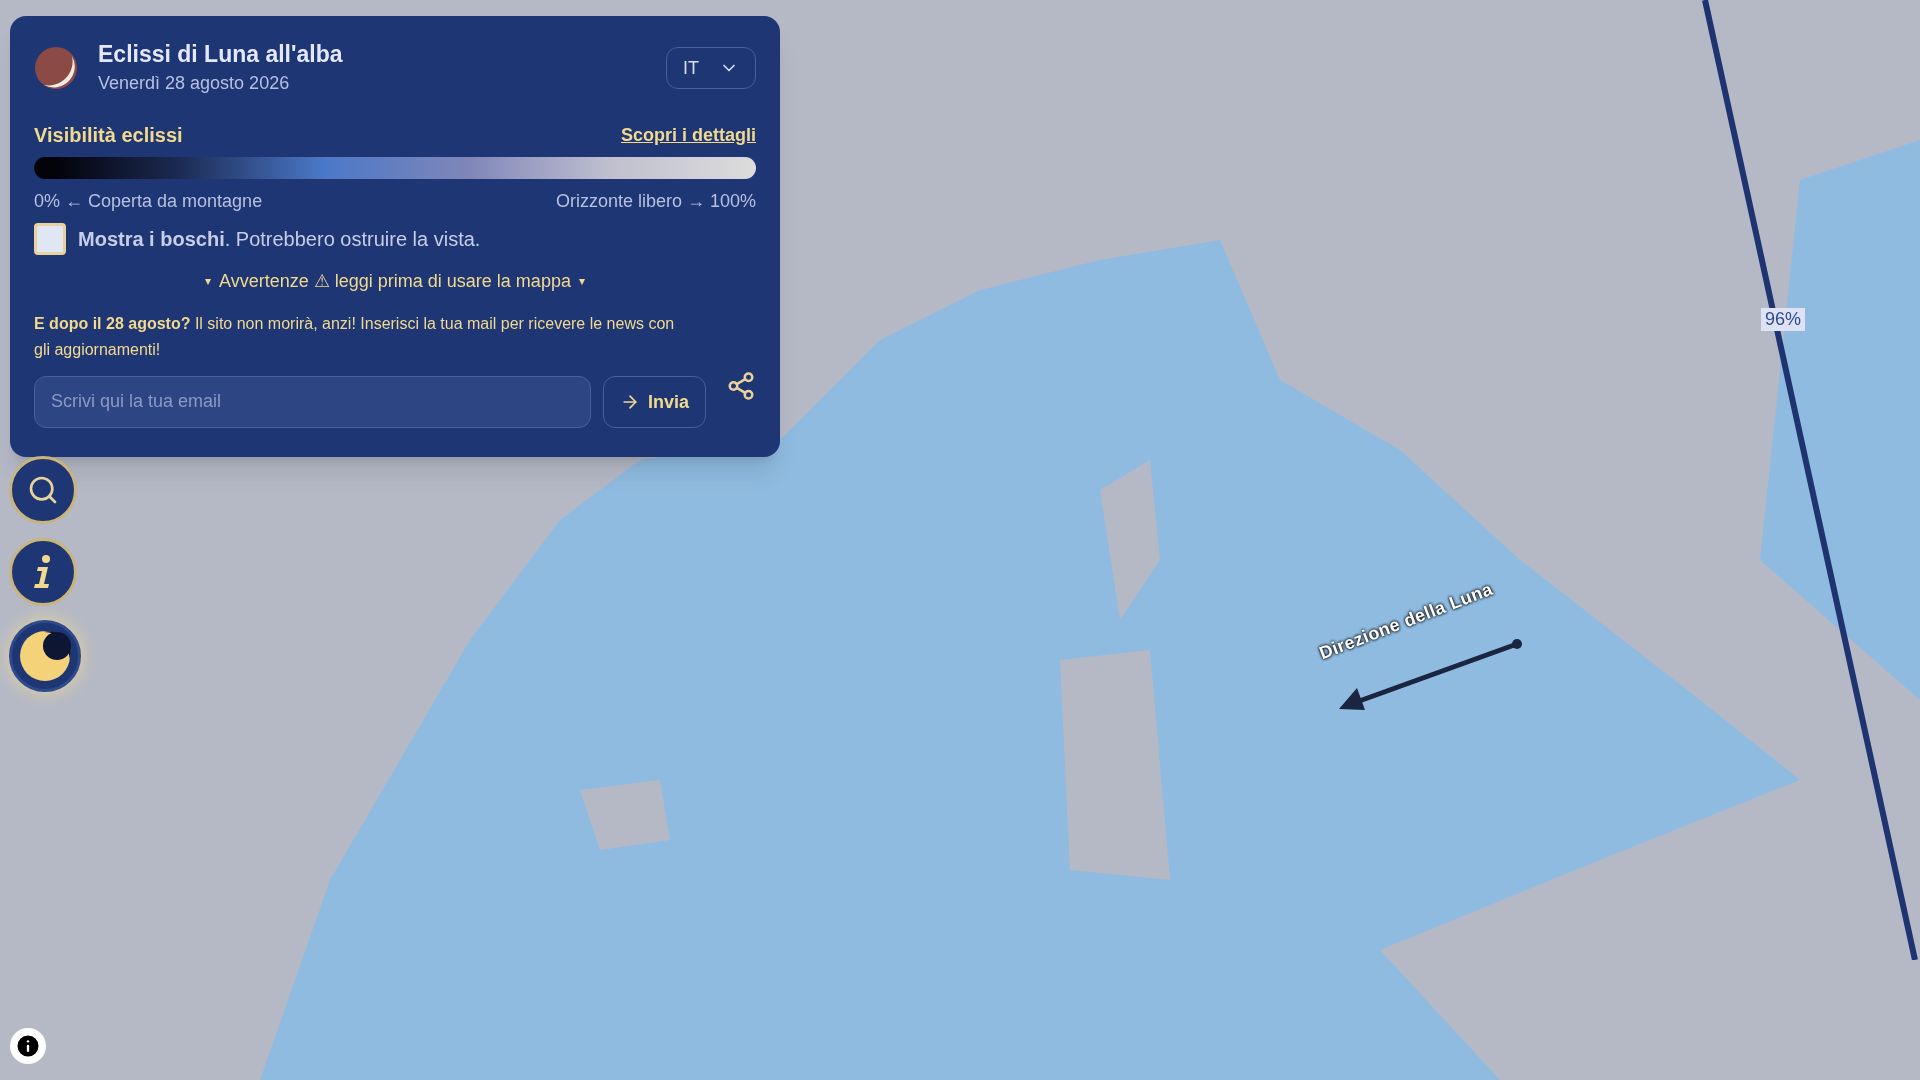  I want to click on email-field: Scrivi qui la tua email, so click(312, 401).